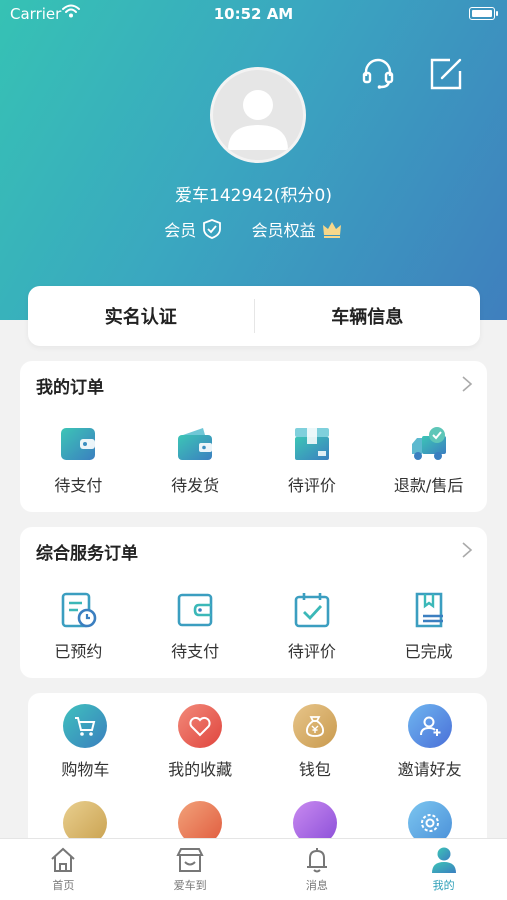  What do you see at coordinates (429, 769) in the screenshot?
I see `tool-label: 邀请好友` at bounding box center [429, 769].